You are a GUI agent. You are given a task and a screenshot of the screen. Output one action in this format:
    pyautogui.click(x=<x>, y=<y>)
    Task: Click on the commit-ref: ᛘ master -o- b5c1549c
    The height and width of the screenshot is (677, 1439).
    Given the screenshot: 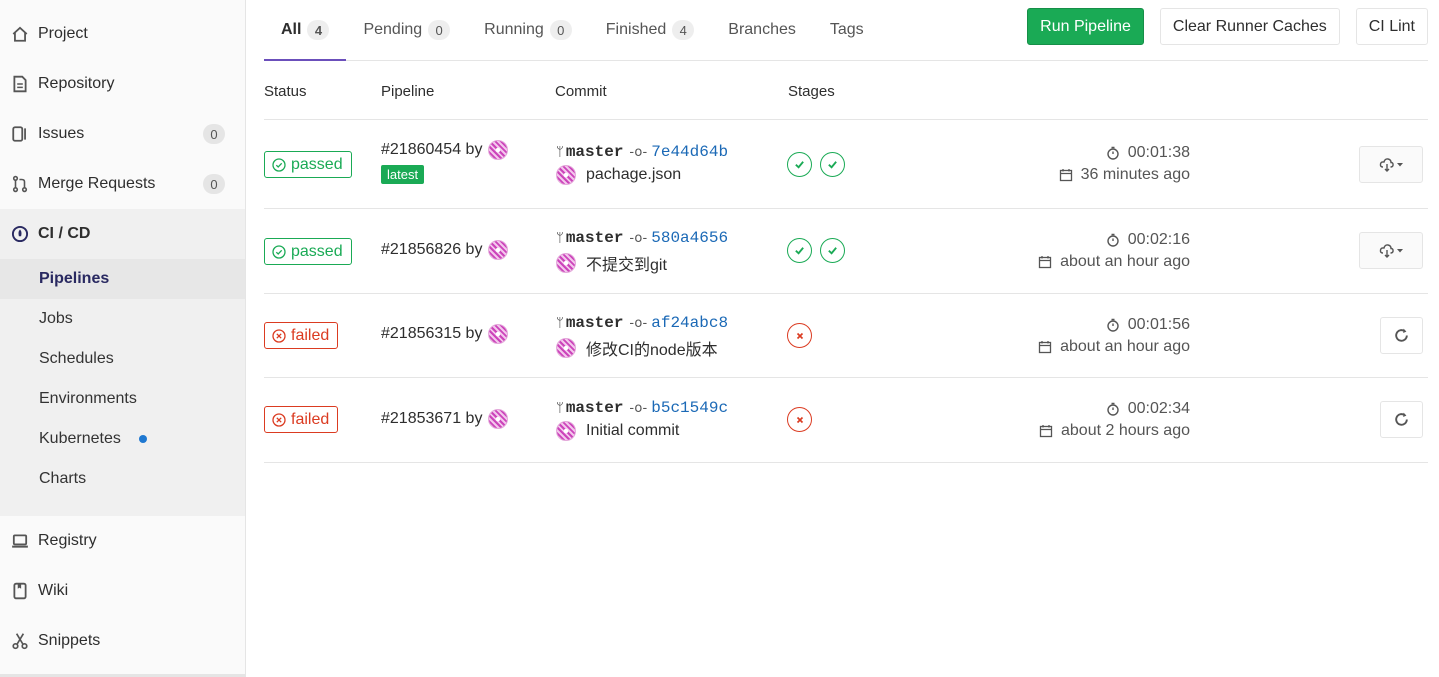 What is the action you would take?
    pyautogui.click(x=642, y=408)
    